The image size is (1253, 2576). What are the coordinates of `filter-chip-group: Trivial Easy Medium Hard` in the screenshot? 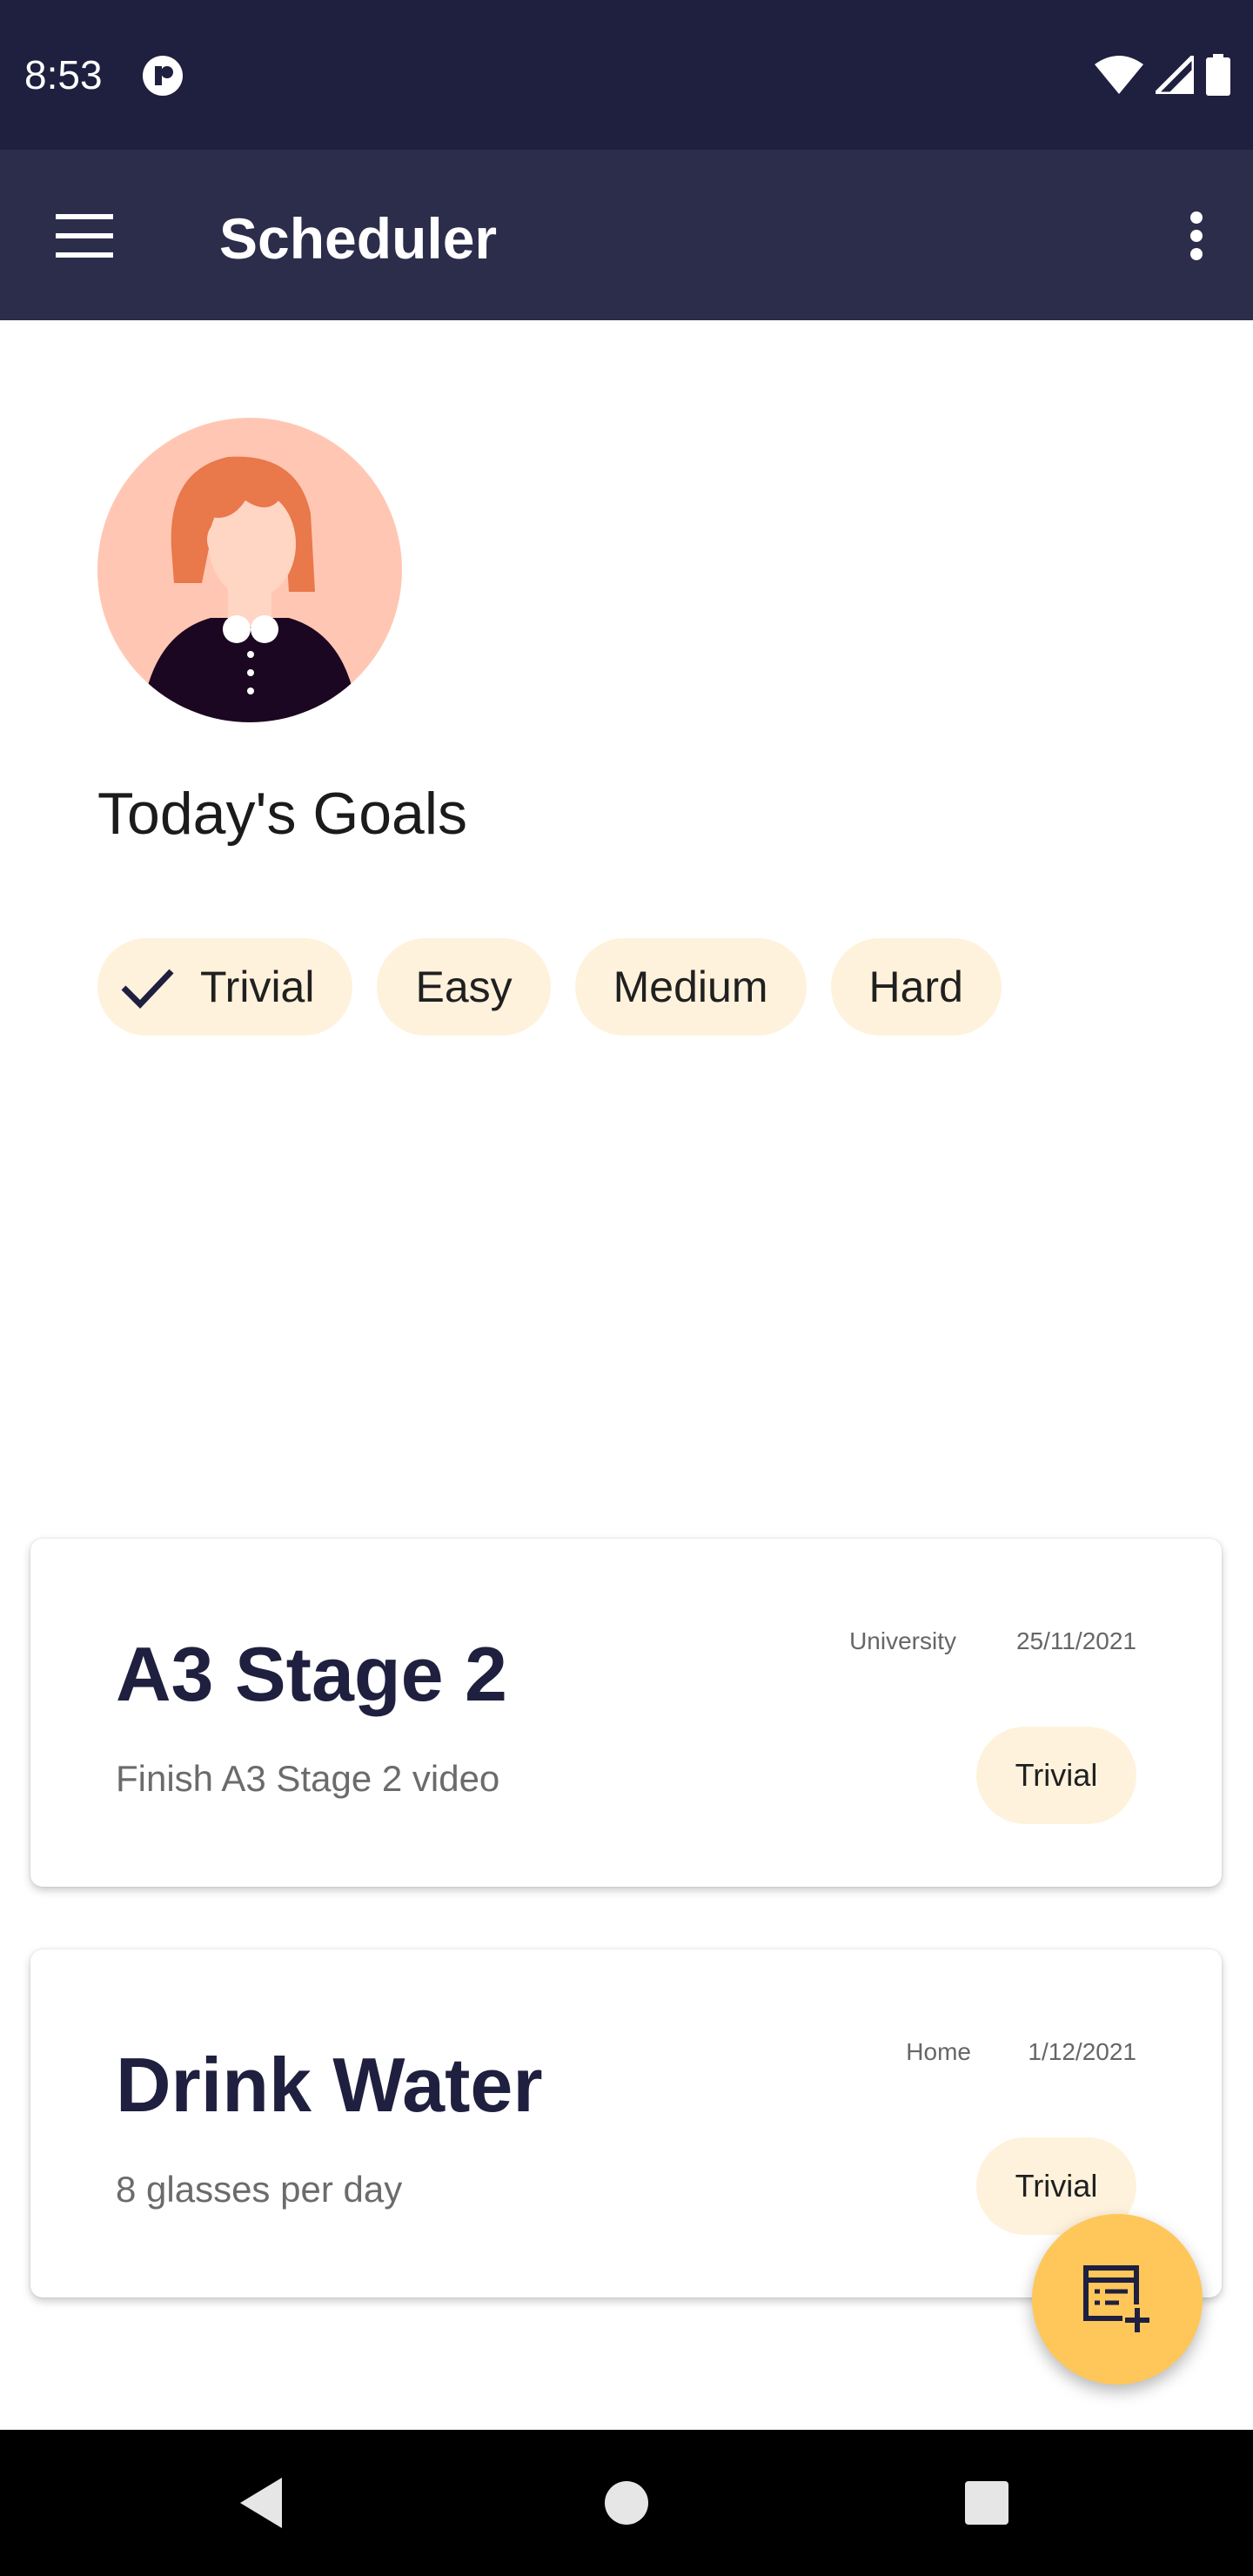 It's located at (549, 987).